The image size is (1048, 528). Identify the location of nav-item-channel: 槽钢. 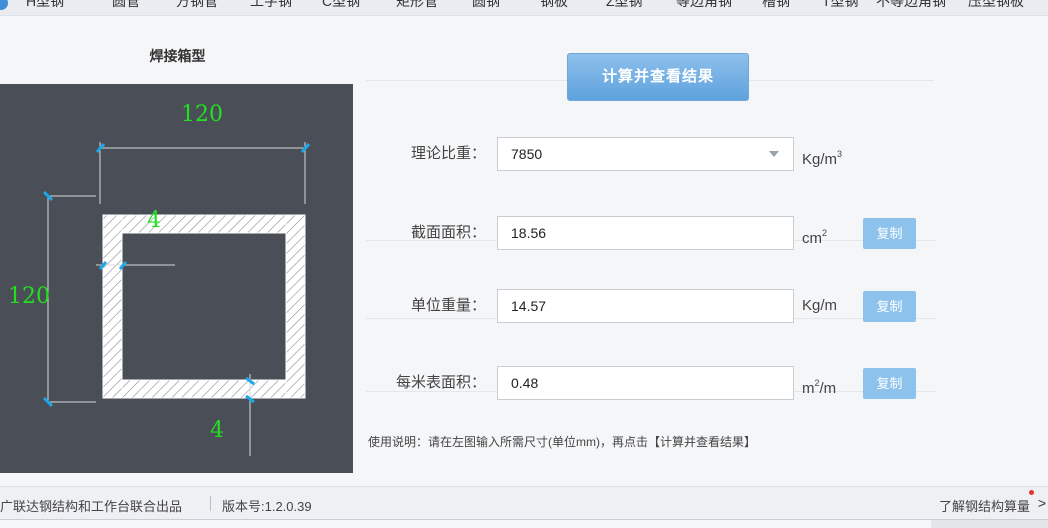
(776, 5).